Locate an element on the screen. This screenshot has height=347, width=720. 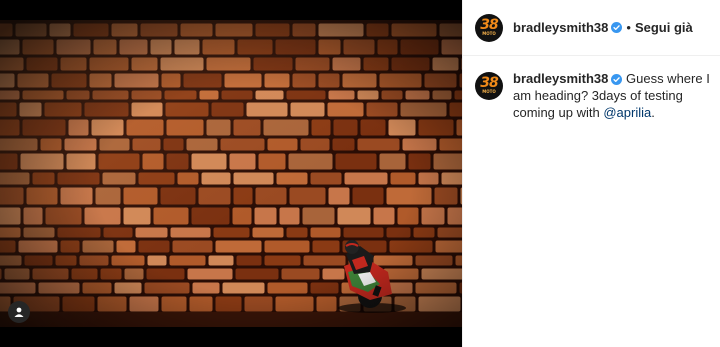
user-tag-icon is located at coordinates (19, 312).